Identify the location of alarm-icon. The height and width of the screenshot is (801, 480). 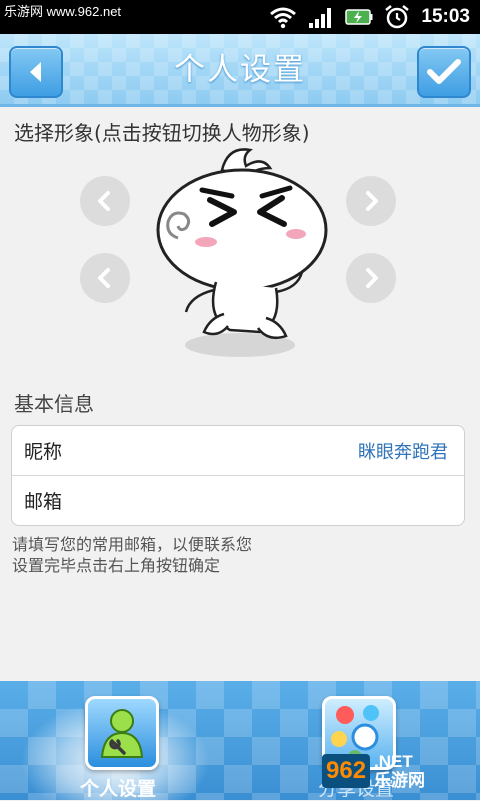
(397, 17).